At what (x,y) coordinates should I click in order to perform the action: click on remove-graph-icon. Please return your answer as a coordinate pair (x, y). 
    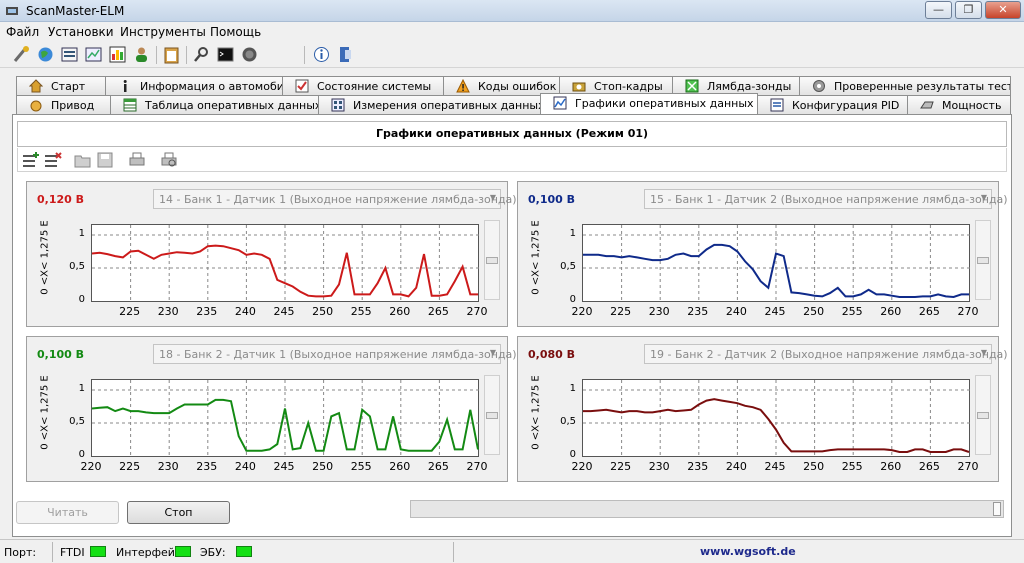
    Looking at the image, I should click on (53, 160).